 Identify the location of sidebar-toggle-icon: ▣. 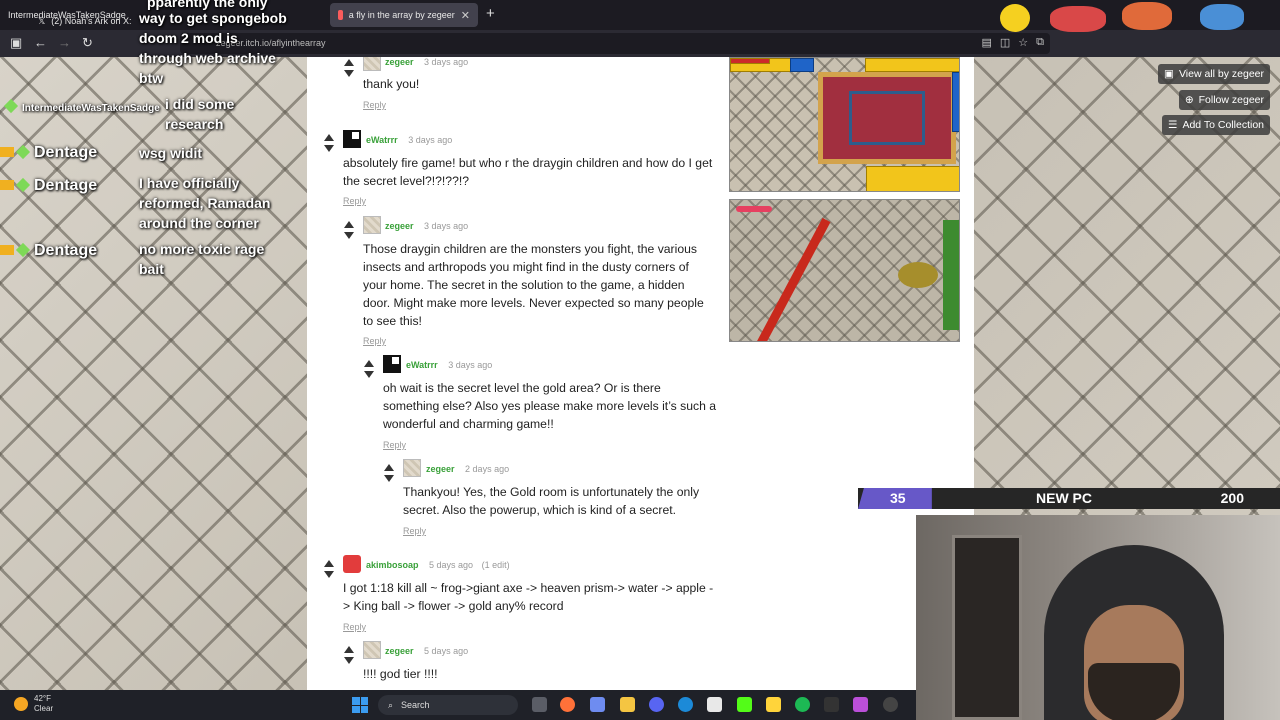
(16, 43).